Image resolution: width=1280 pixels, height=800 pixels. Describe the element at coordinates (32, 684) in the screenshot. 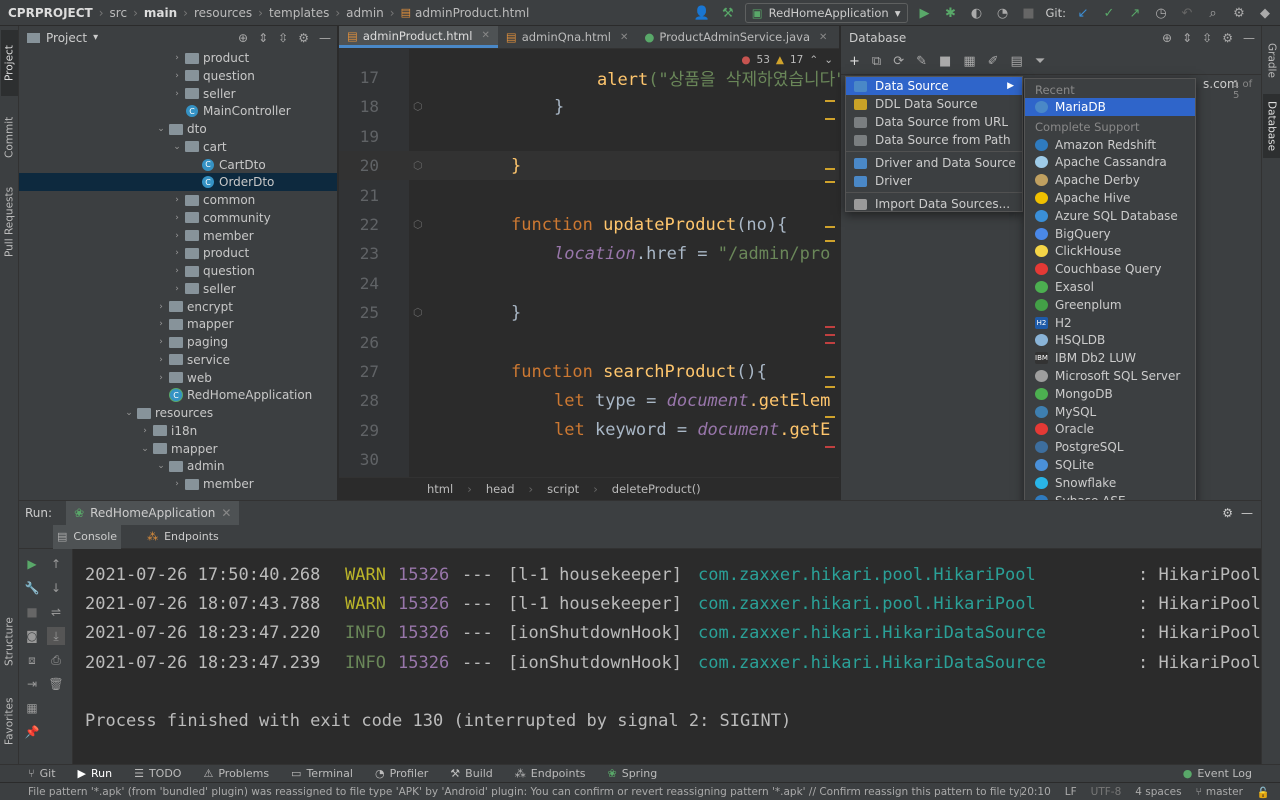

I see `exit-icon: ⇥` at that location.